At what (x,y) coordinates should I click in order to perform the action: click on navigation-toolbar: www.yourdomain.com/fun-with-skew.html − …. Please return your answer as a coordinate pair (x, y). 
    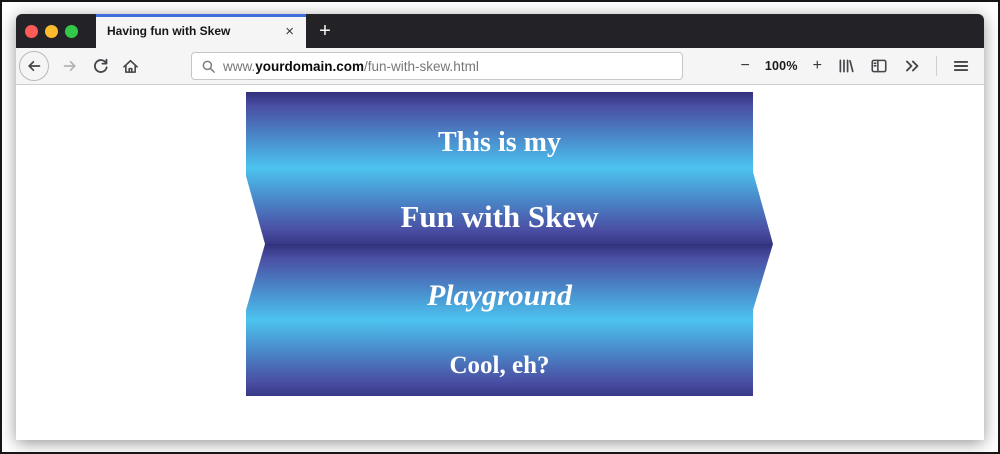
    Looking at the image, I should click on (500, 66).